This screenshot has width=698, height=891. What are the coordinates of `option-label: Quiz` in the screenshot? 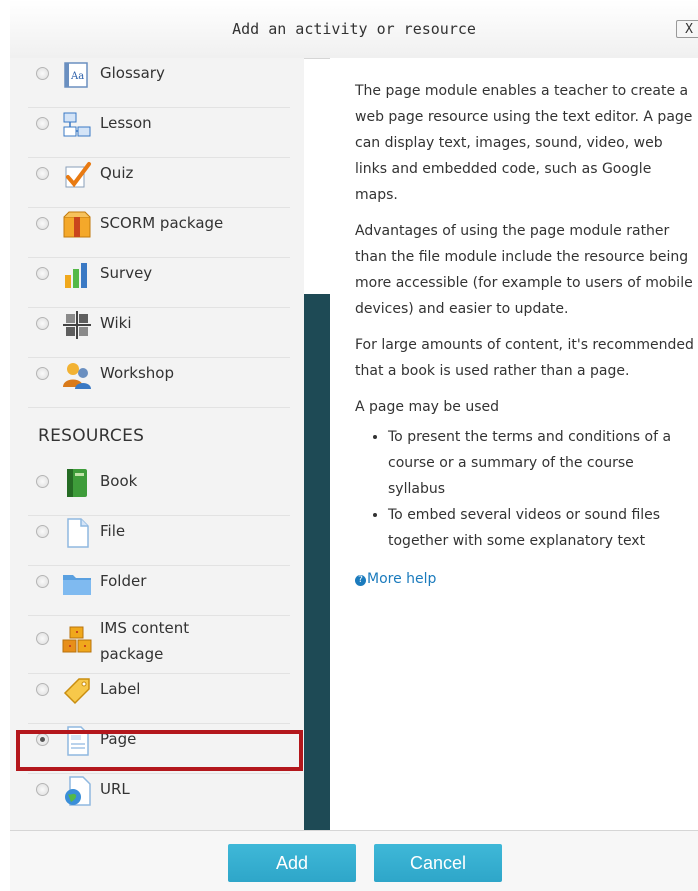 It's located at (117, 173).